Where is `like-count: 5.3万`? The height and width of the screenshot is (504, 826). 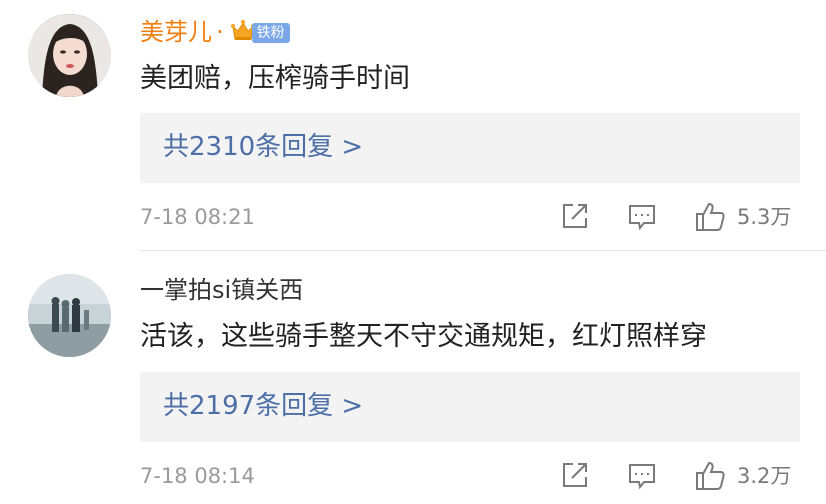 like-count: 5.3万 is located at coordinates (764, 217).